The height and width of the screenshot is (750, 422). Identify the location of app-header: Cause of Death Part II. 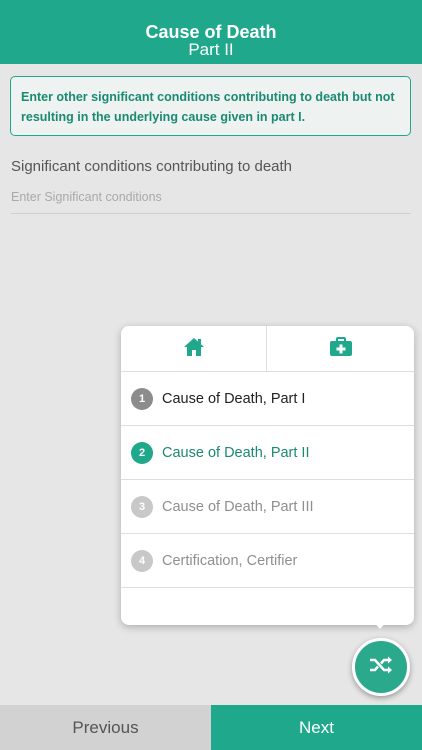
(211, 32).